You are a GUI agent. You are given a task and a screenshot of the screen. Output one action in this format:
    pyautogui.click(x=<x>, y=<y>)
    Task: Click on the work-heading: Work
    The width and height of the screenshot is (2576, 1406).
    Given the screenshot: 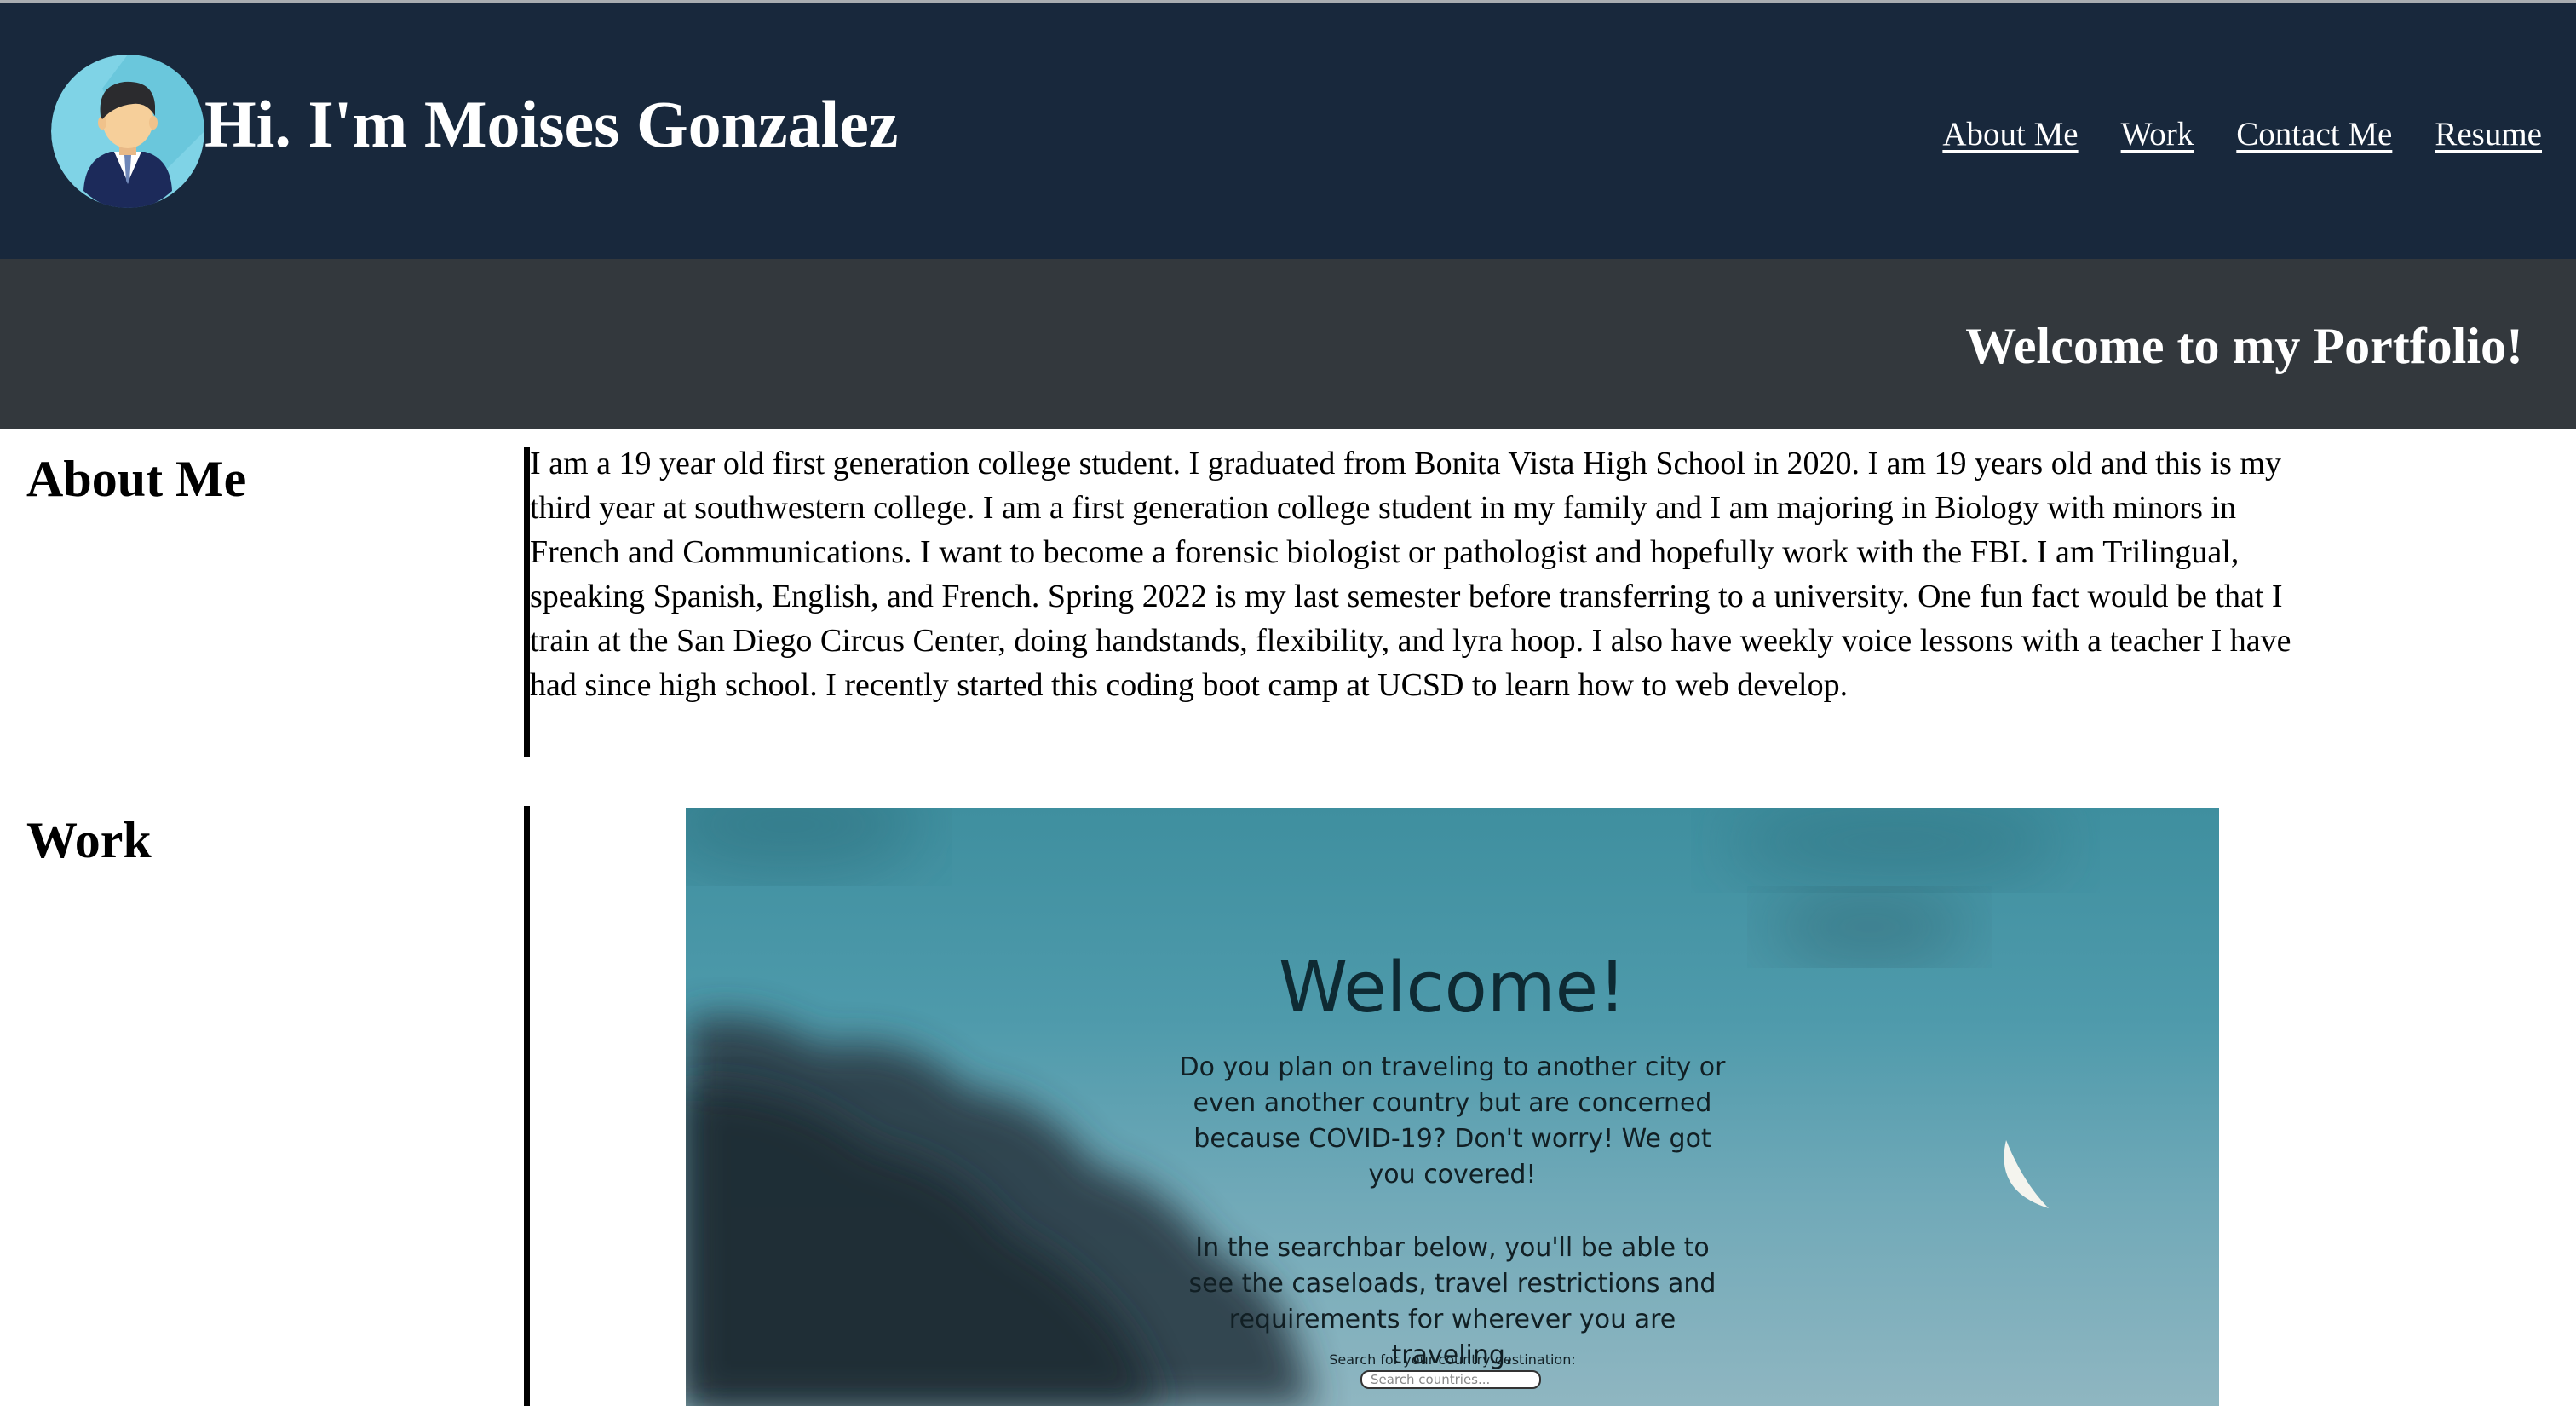 What is the action you would take?
    pyautogui.click(x=89, y=840)
    